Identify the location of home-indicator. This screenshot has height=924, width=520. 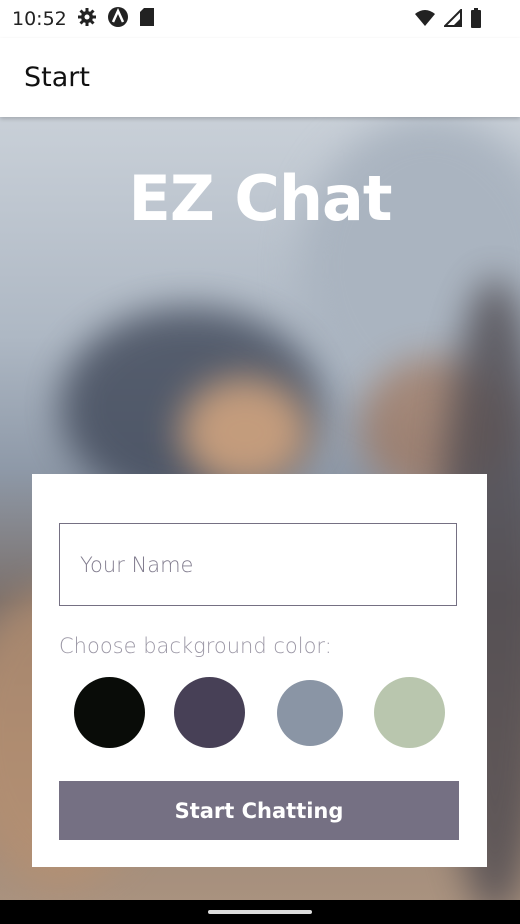
(260, 912).